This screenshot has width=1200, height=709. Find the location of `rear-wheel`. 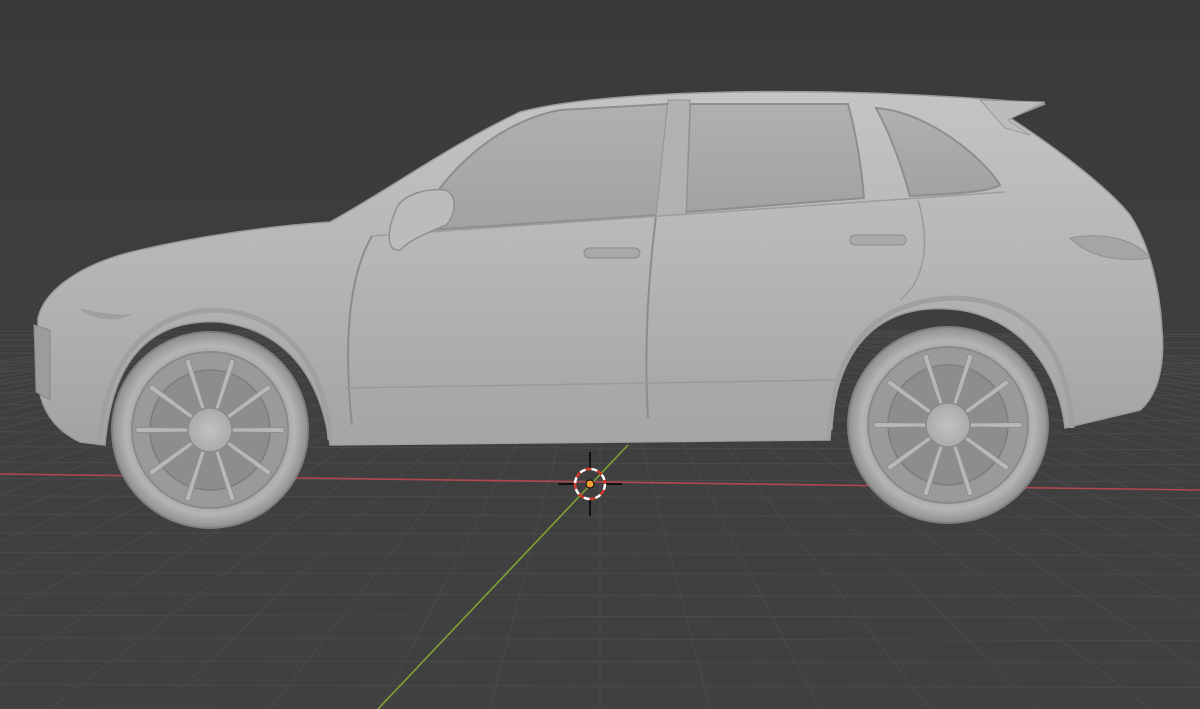

rear-wheel is located at coordinates (948, 425).